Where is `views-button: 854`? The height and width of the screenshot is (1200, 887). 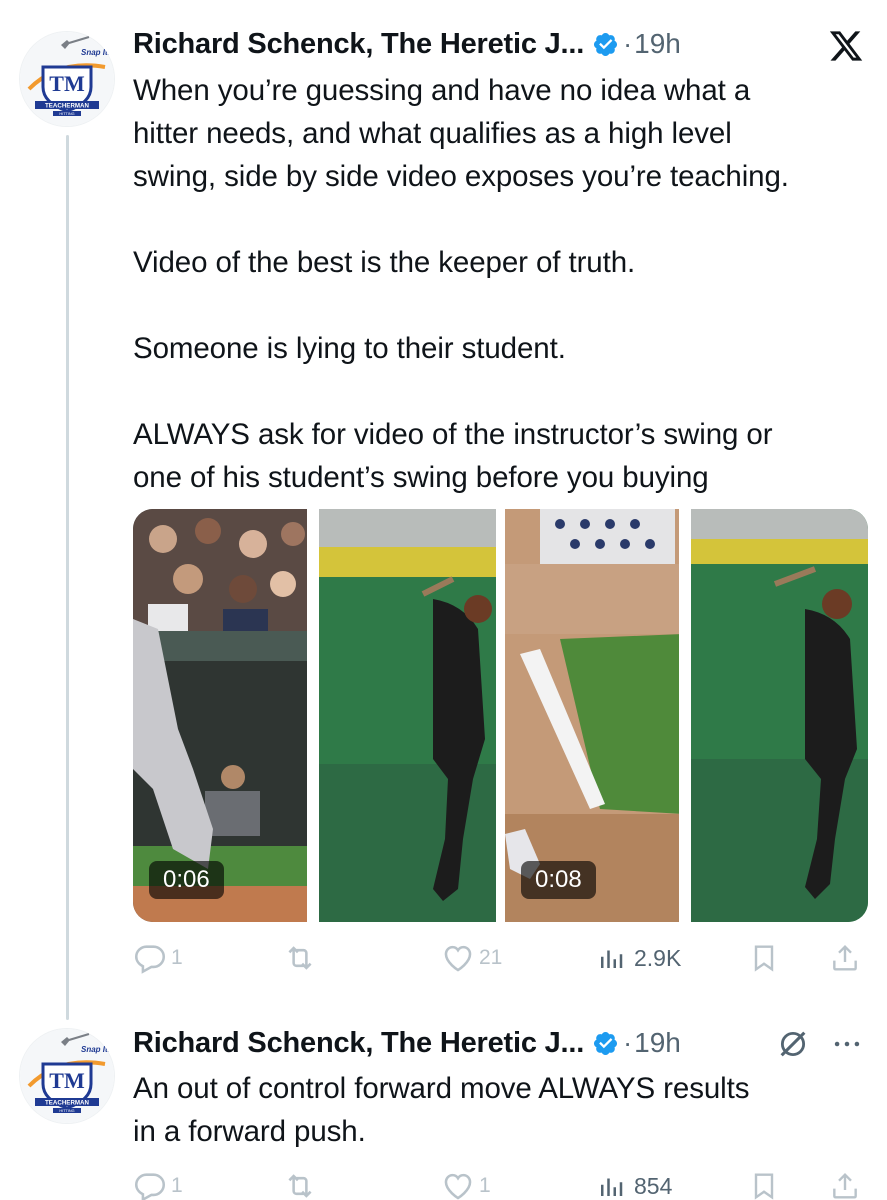
views-button: 854 is located at coordinates (634, 1183).